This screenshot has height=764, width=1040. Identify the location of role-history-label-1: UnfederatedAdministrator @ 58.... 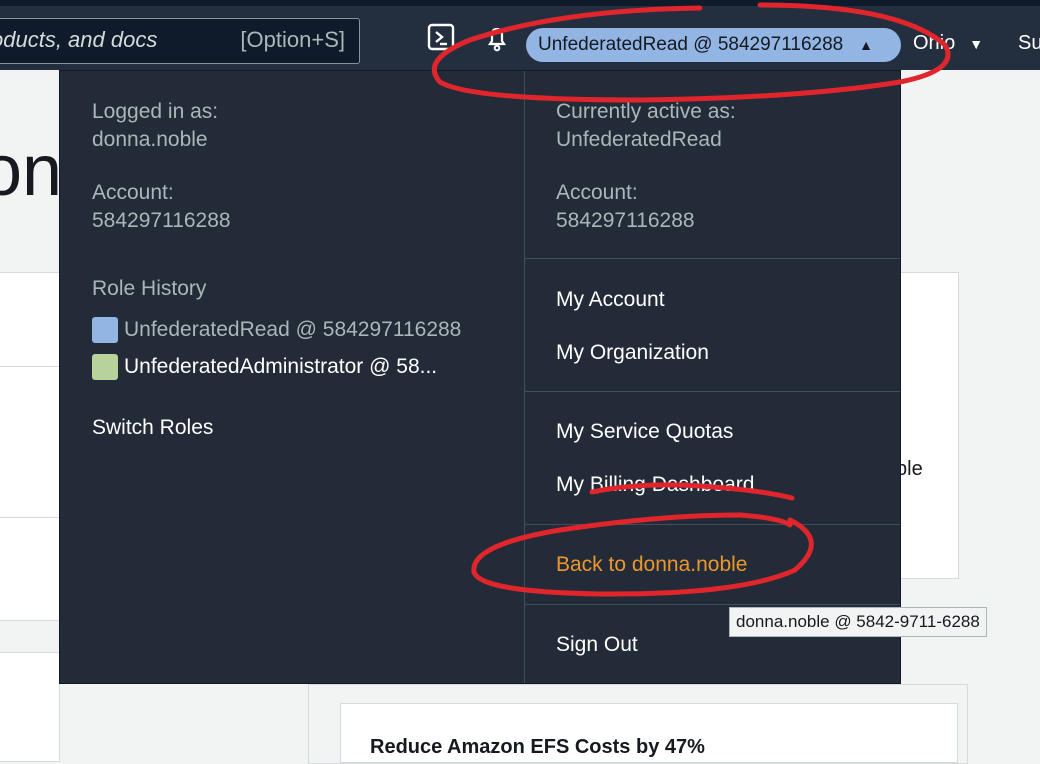
(281, 366).